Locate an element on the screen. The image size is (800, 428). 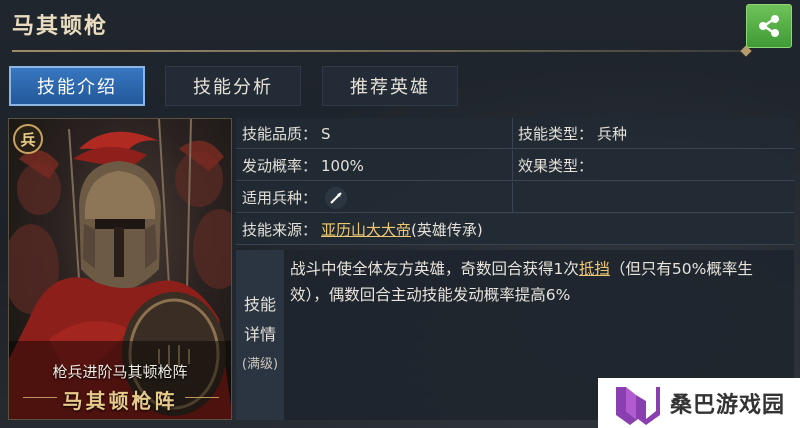
type-value: 兵种 is located at coordinates (612, 134).